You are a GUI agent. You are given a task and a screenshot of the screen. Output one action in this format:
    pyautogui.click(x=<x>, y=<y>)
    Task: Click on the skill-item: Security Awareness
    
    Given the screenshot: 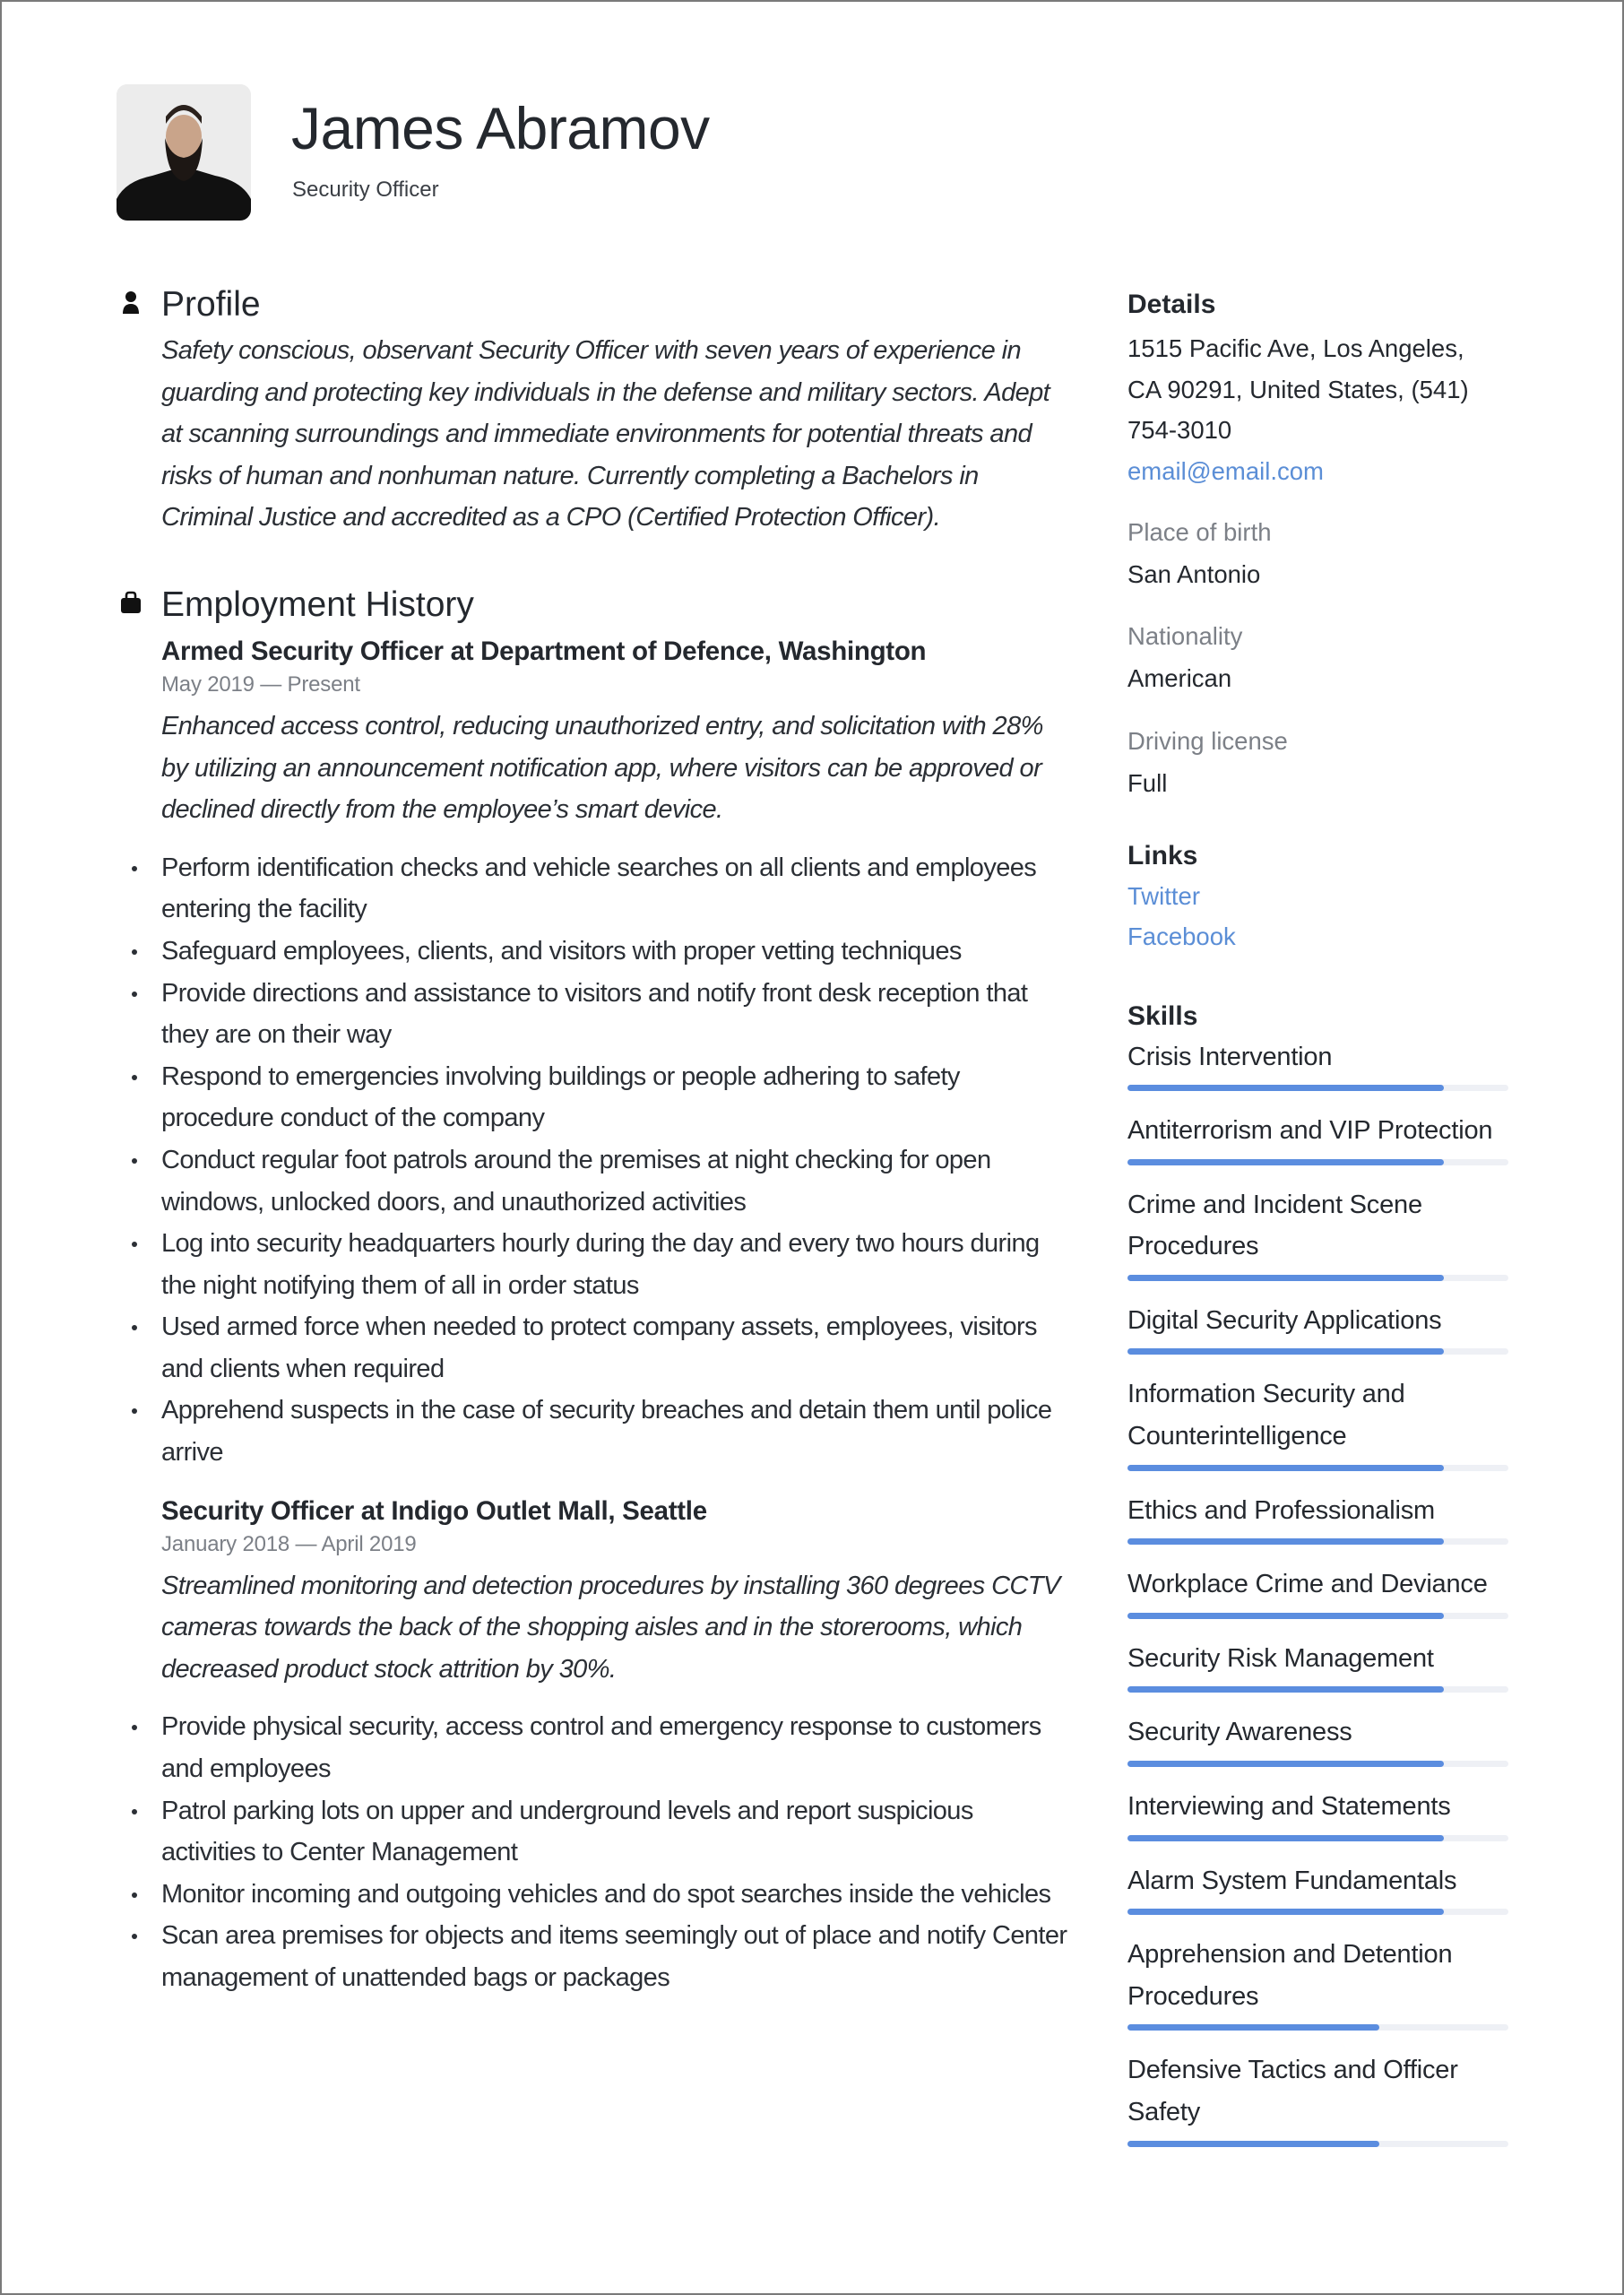 What is the action you would take?
    pyautogui.click(x=1320, y=1740)
    